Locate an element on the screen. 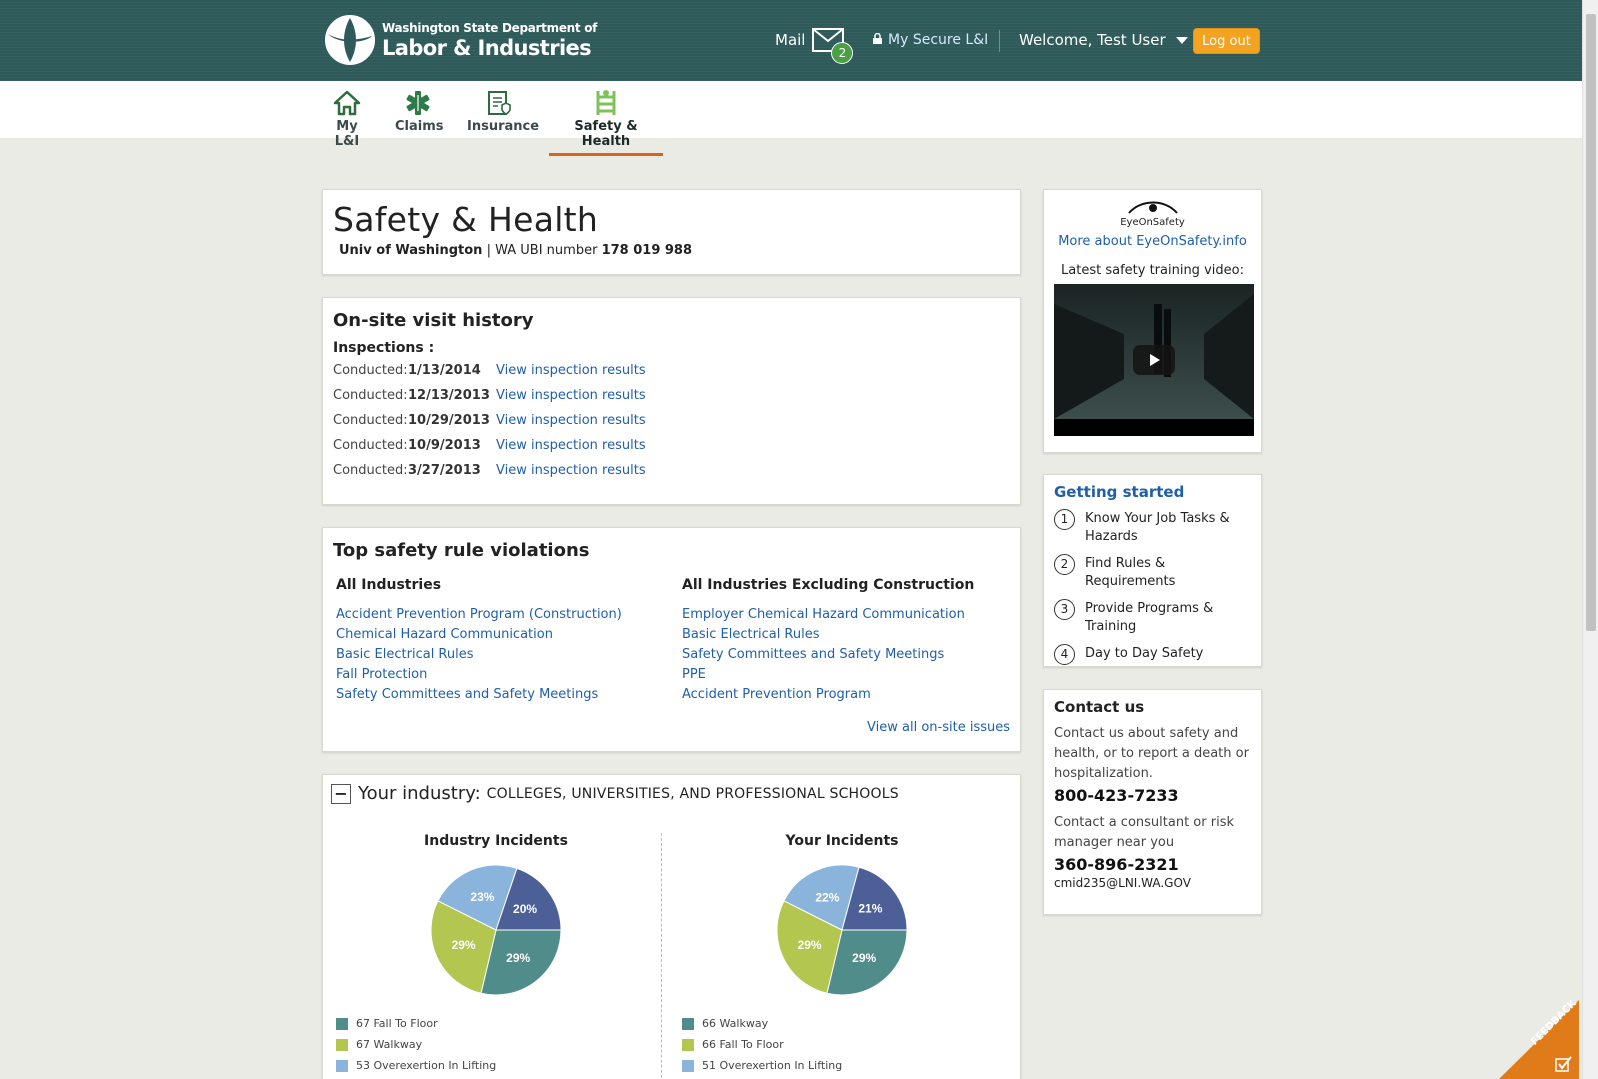 The image size is (1598, 1079). violation-link: Accident Prevention Program is located at coordinates (847, 695).